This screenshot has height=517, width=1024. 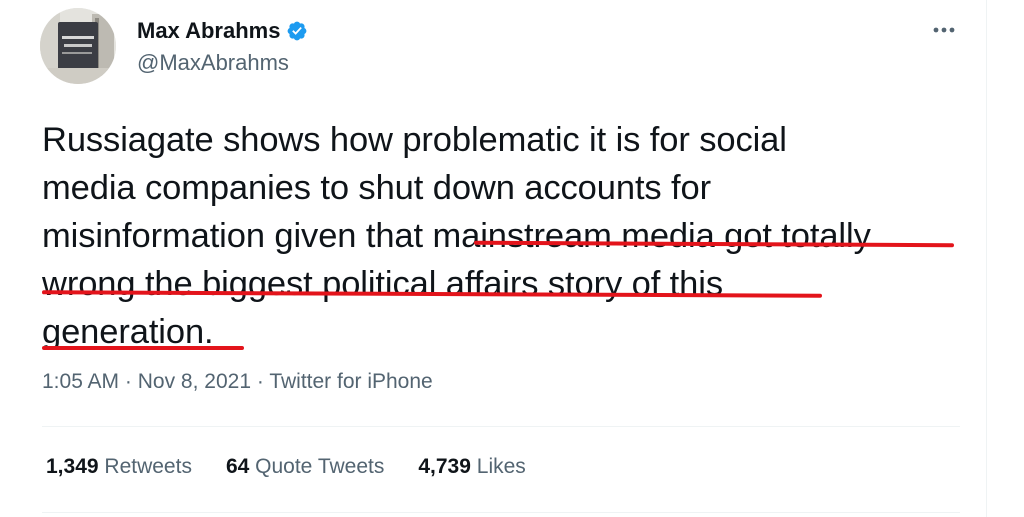 I want to click on retweets-count: 1,349, so click(x=72, y=466).